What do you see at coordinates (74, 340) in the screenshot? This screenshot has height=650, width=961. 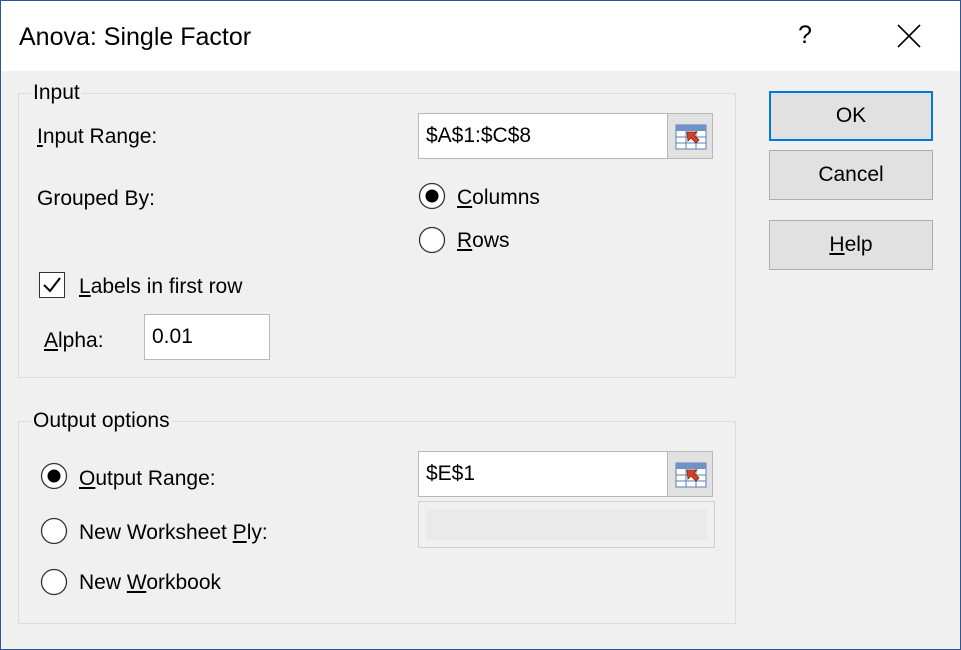 I see `alpha-label: Alpha:` at bounding box center [74, 340].